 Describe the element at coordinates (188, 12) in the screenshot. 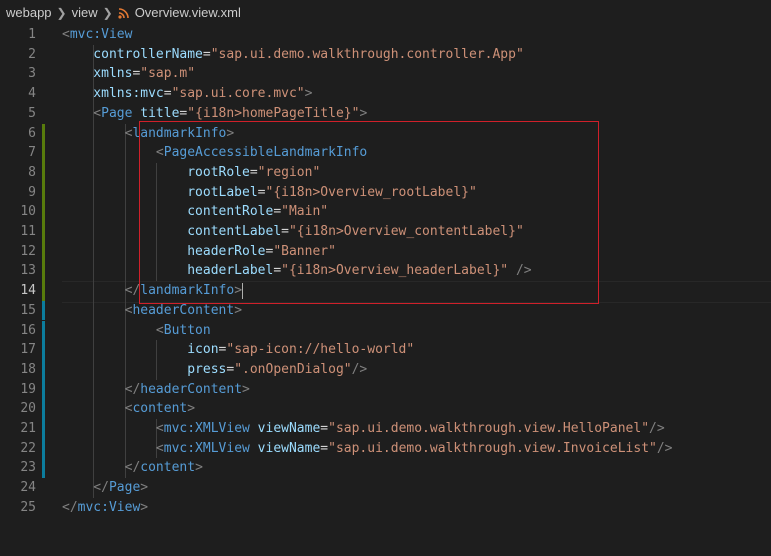

I see `breadcrumb-file: Overview.view.xml` at that location.